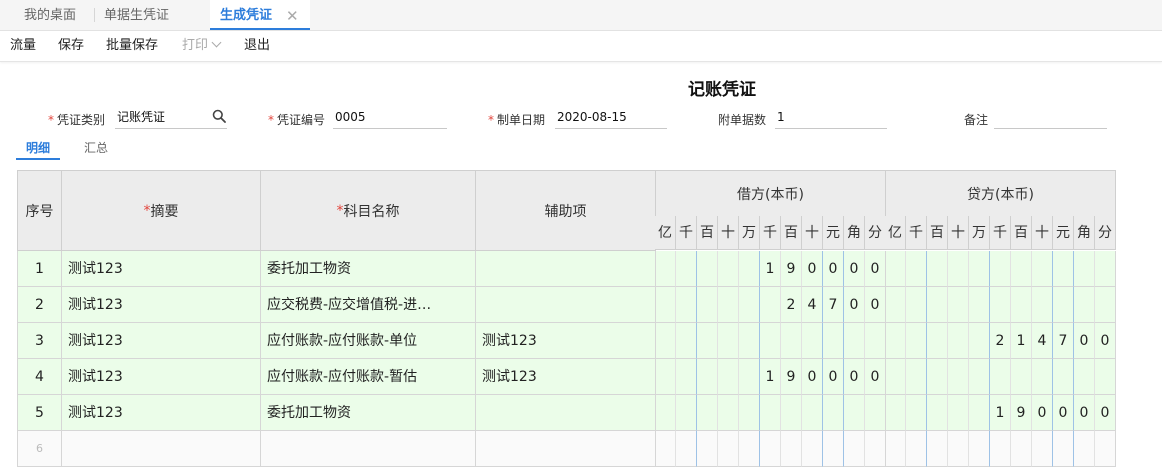 This screenshot has height=470, width=1162. What do you see at coordinates (260, 15) in the screenshot?
I see `tab-generate-voucher: 生成凭证 ✕` at bounding box center [260, 15].